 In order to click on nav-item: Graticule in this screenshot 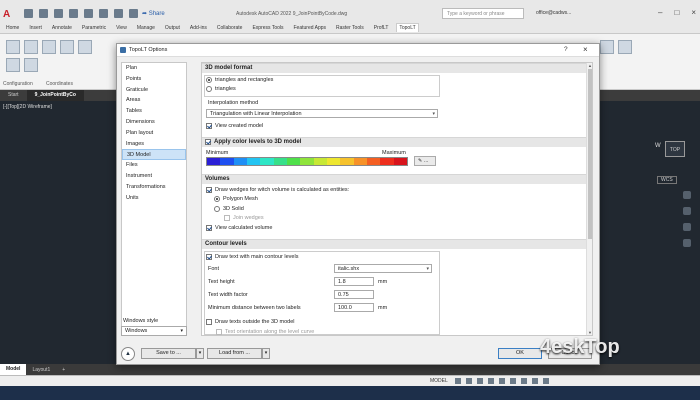, I will do `click(154, 90)`.